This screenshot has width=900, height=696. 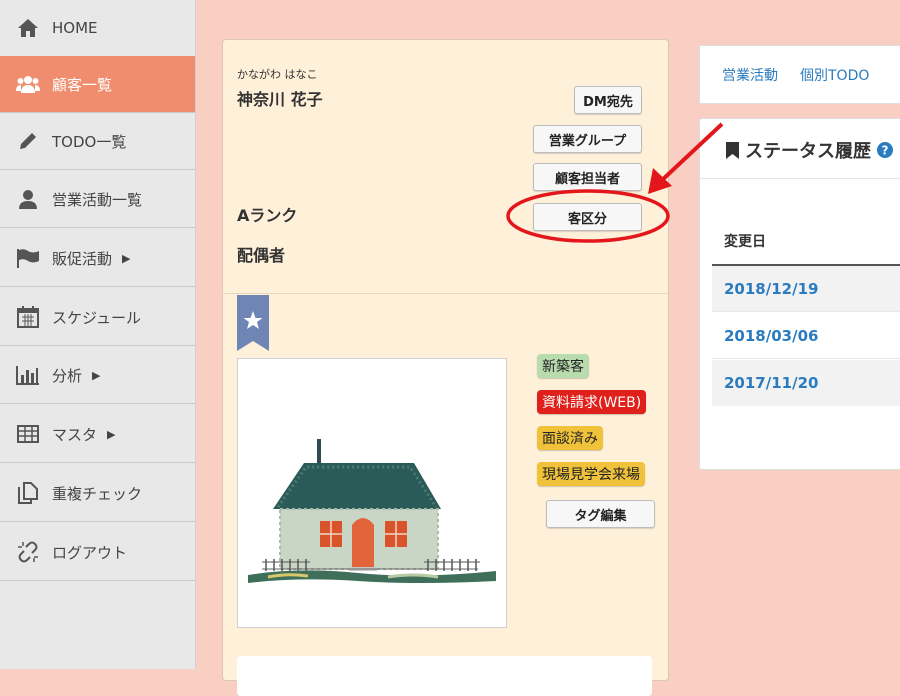 What do you see at coordinates (28, 28) in the screenshot?
I see `home-icon` at bounding box center [28, 28].